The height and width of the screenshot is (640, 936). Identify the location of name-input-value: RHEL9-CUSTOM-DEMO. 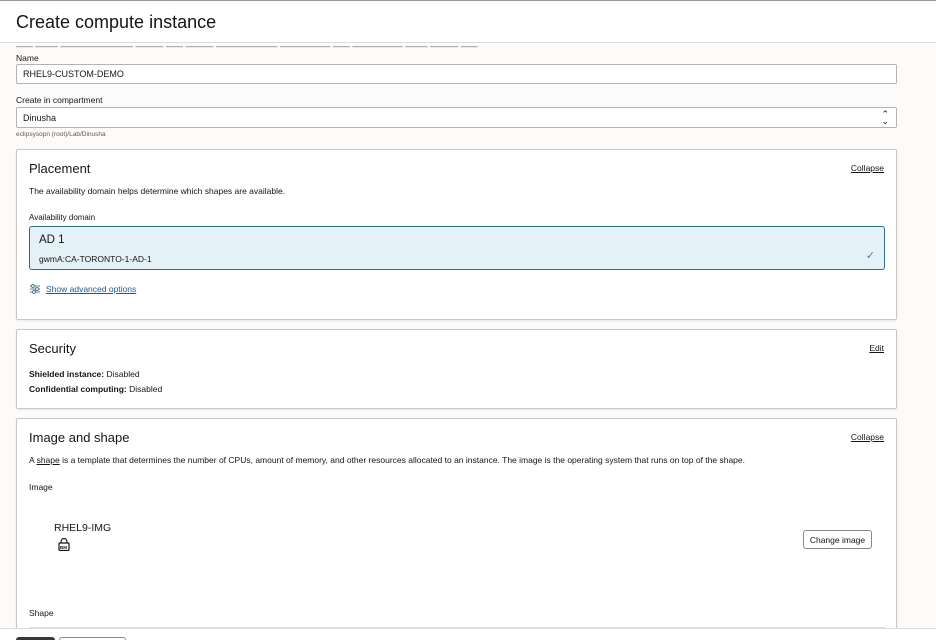
(73, 74).